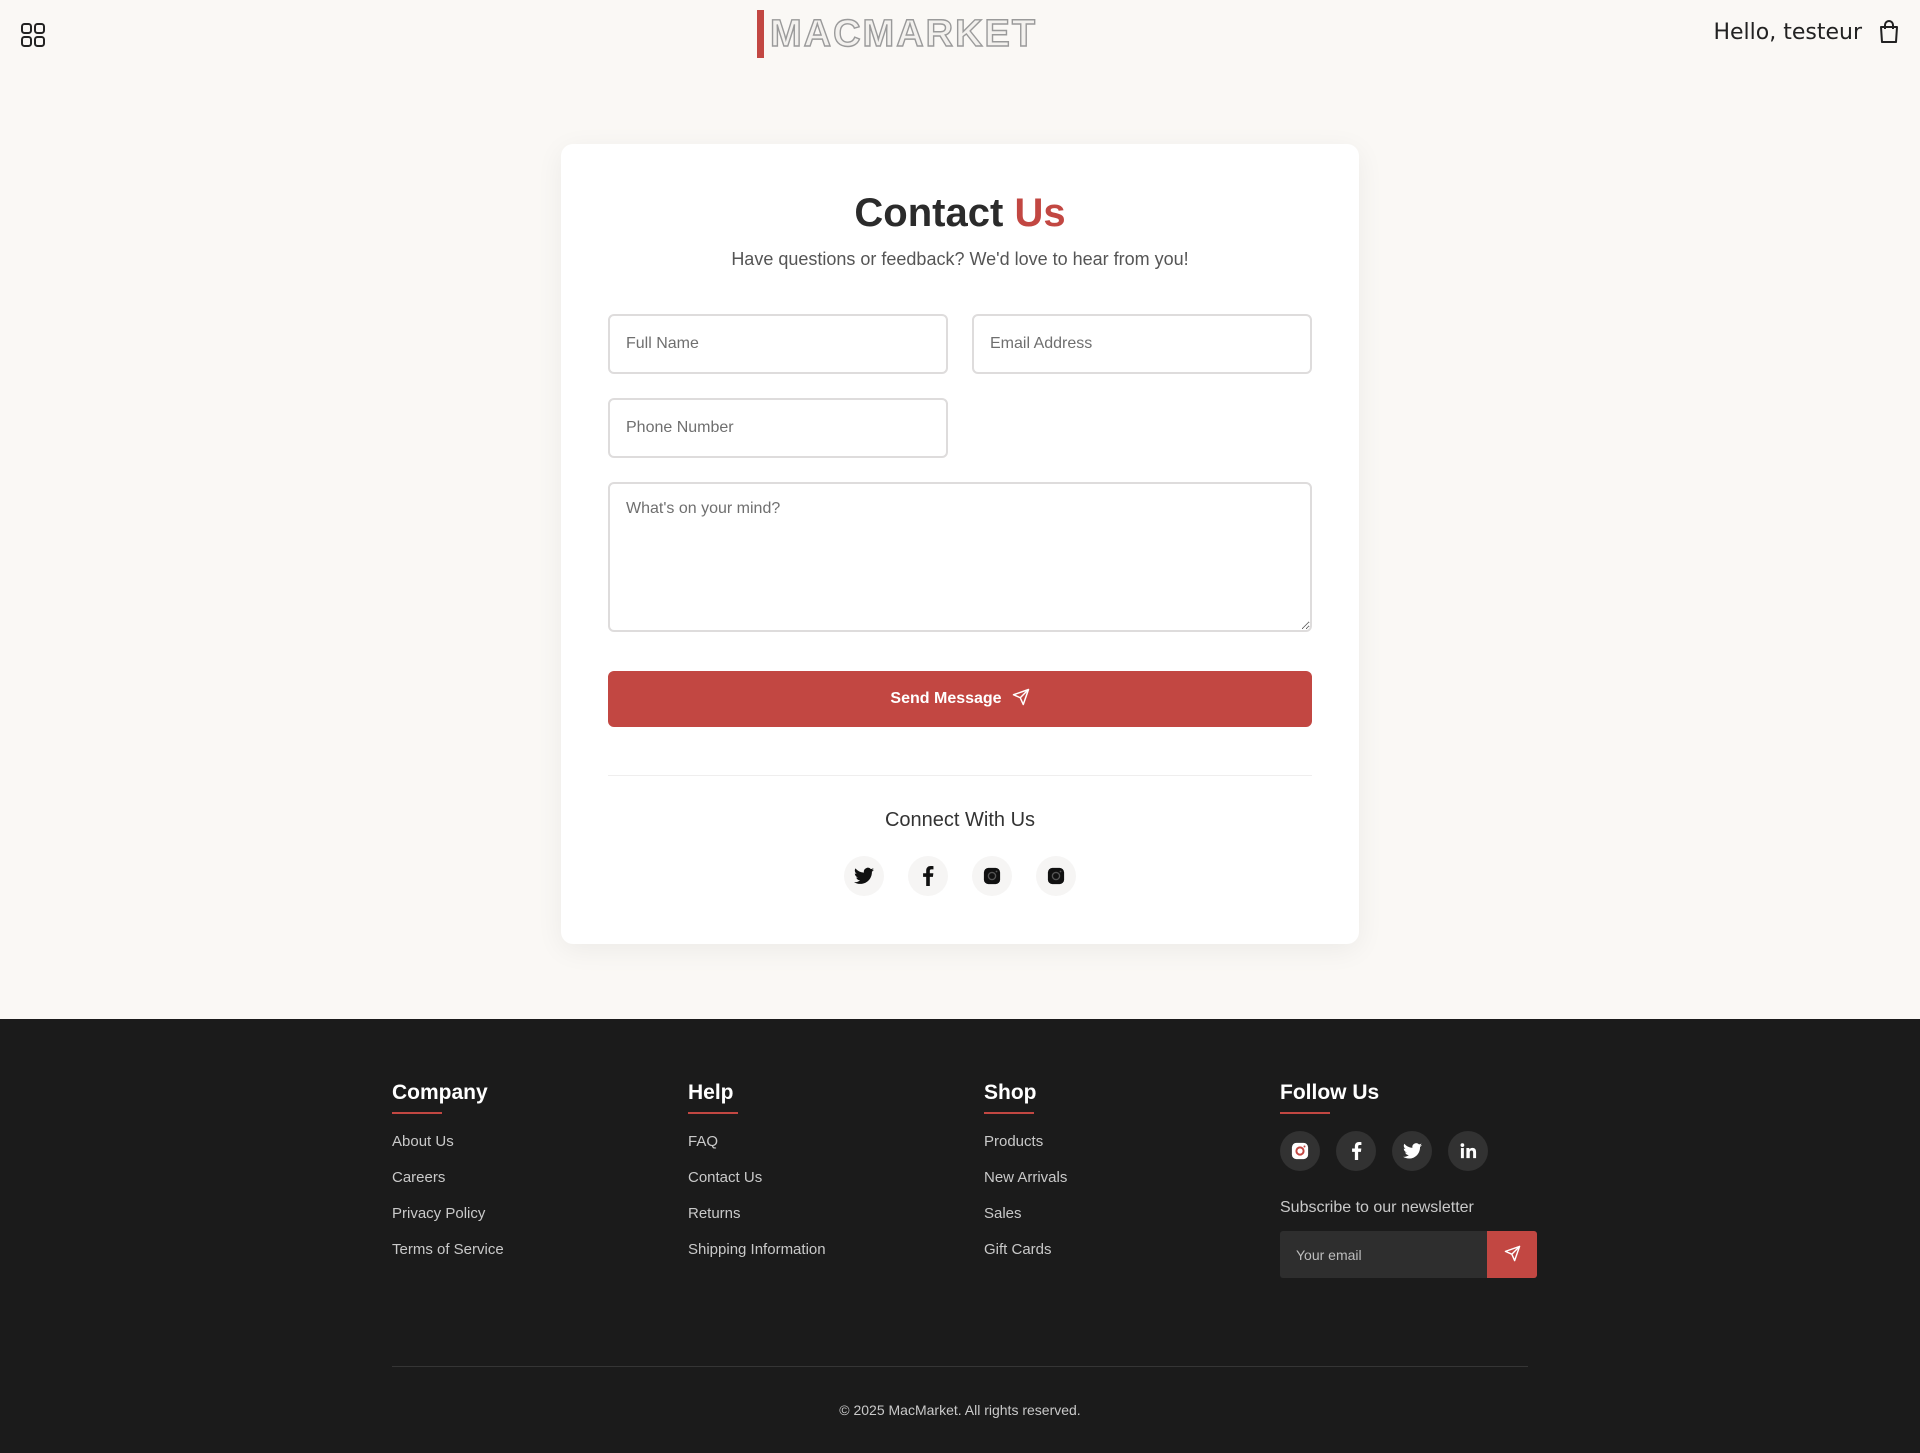  I want to click on send-message-label: Send Message, so click(946, 698).